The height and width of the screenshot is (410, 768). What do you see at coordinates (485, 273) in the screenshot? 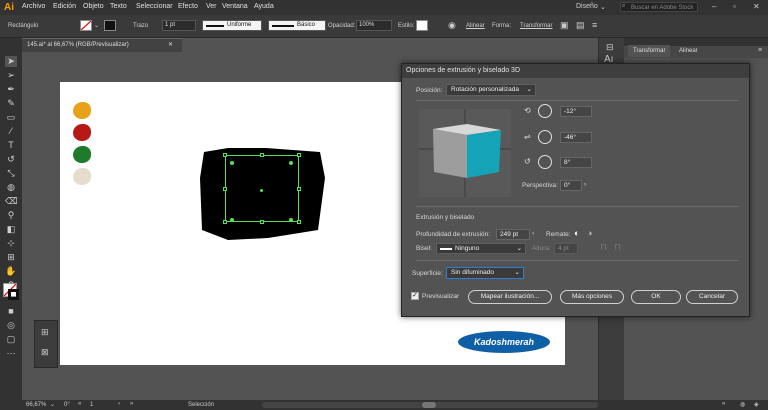
I see `surface-select: Sin difuminado ⌄` at bounding box center [485, 273].